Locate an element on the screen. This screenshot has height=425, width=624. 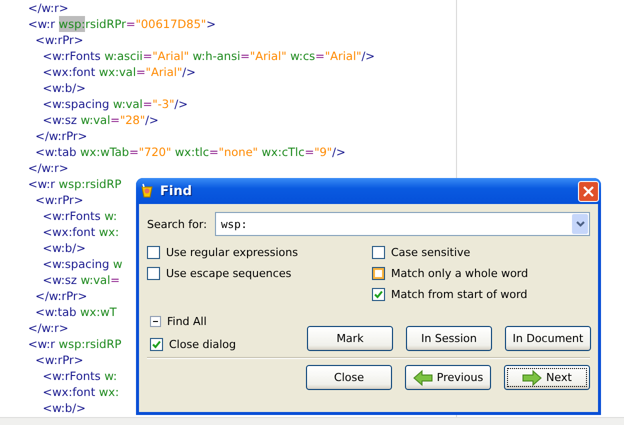
code-token: w:ascii is located at coordinates (123, 56).